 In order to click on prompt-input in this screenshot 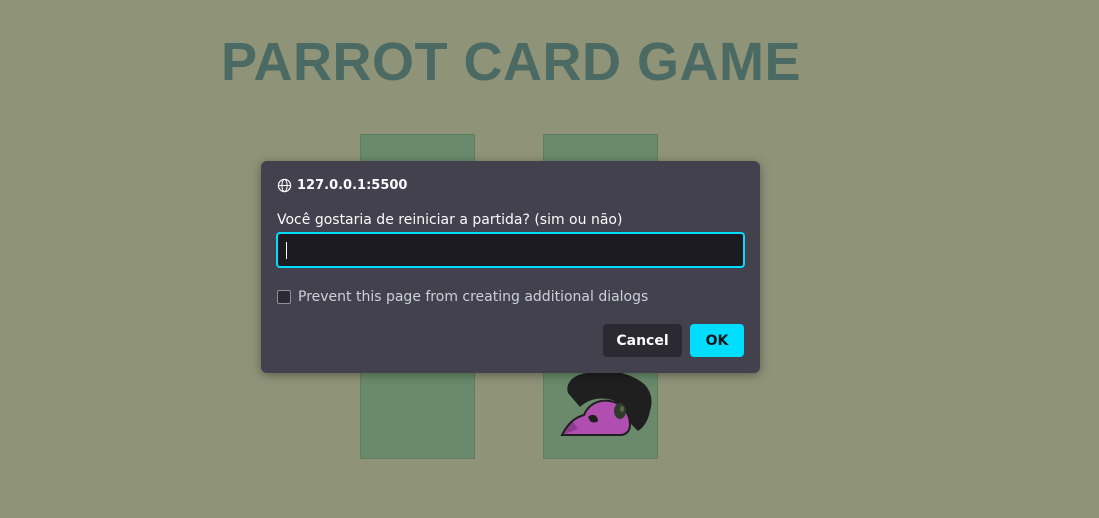, I will do `click(510, 250)`.